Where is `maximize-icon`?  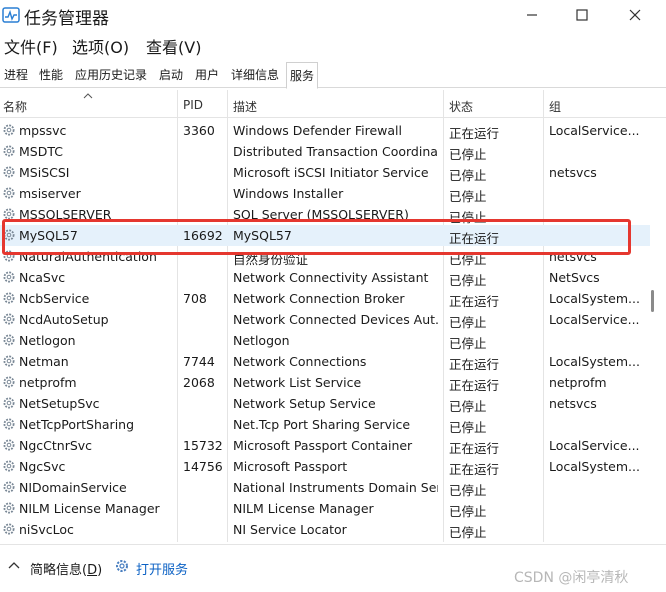 maximize-icon is located at coordinates (582, 15).